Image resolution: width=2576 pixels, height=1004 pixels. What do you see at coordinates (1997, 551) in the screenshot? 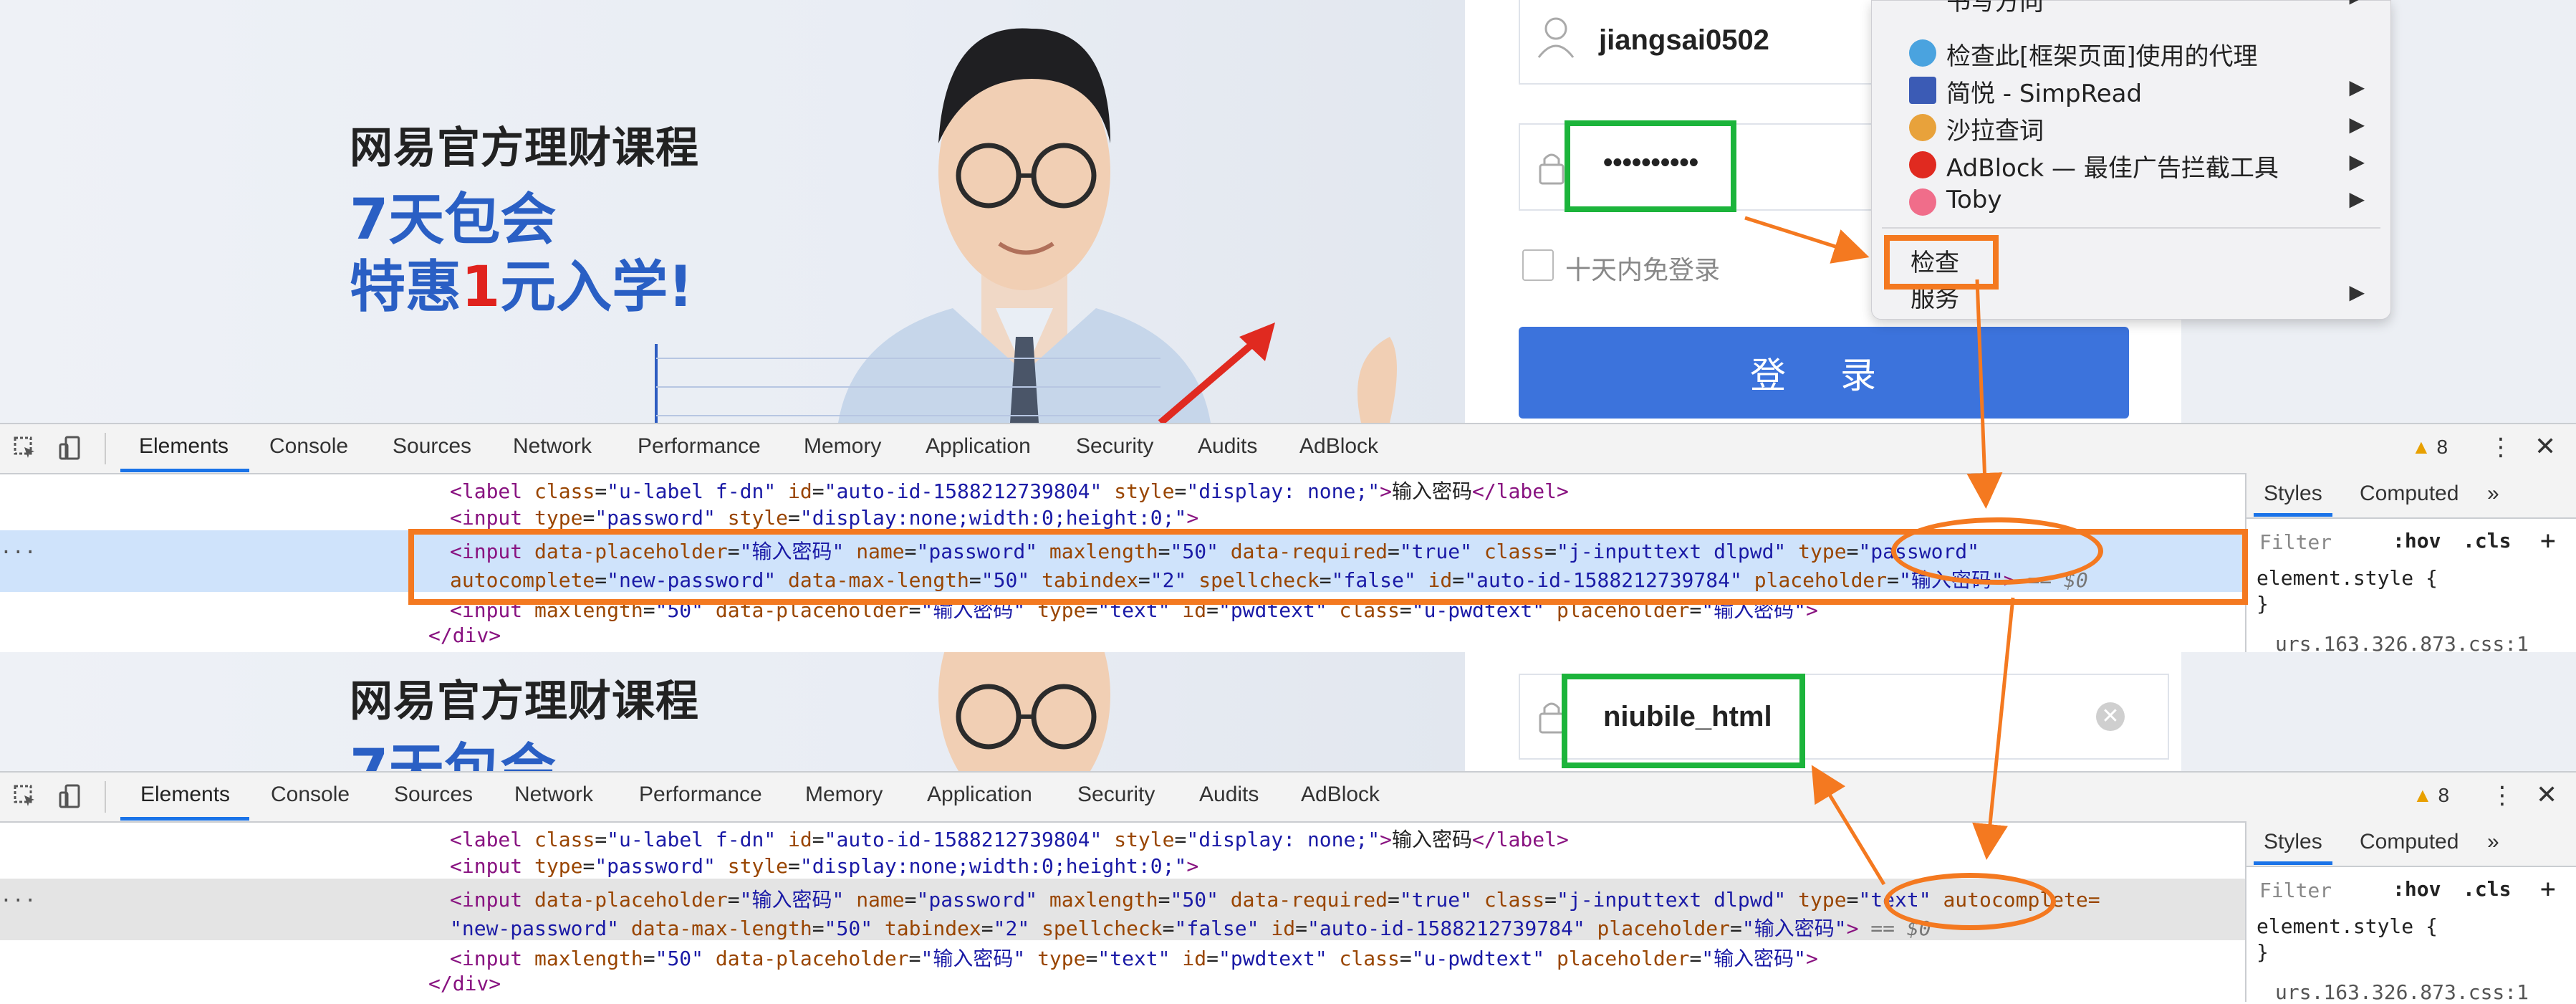
I see `highlight-type-password` at bounding box center [1997, 551].